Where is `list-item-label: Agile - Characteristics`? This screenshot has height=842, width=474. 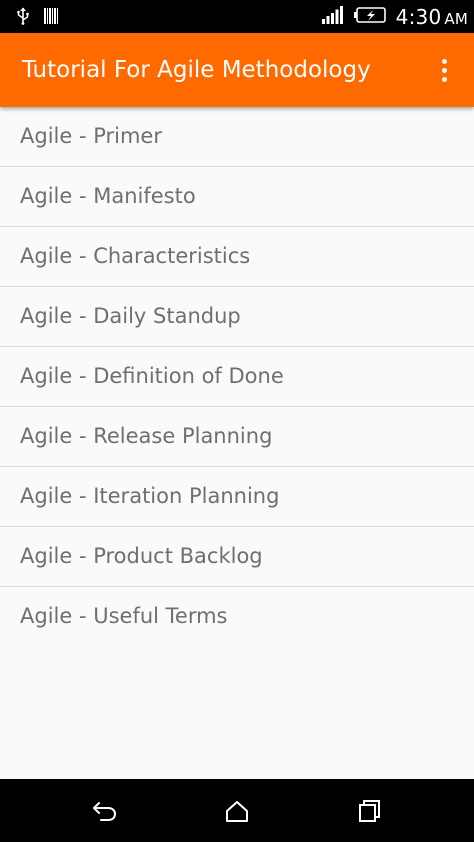 list-item-label: Agile - Characteristics is located at coordinates (135, 256).